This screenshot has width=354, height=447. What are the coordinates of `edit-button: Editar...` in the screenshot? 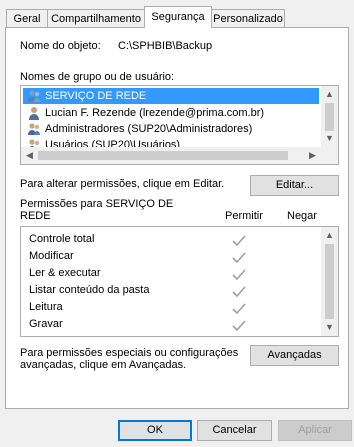 It's located at (294, 185).